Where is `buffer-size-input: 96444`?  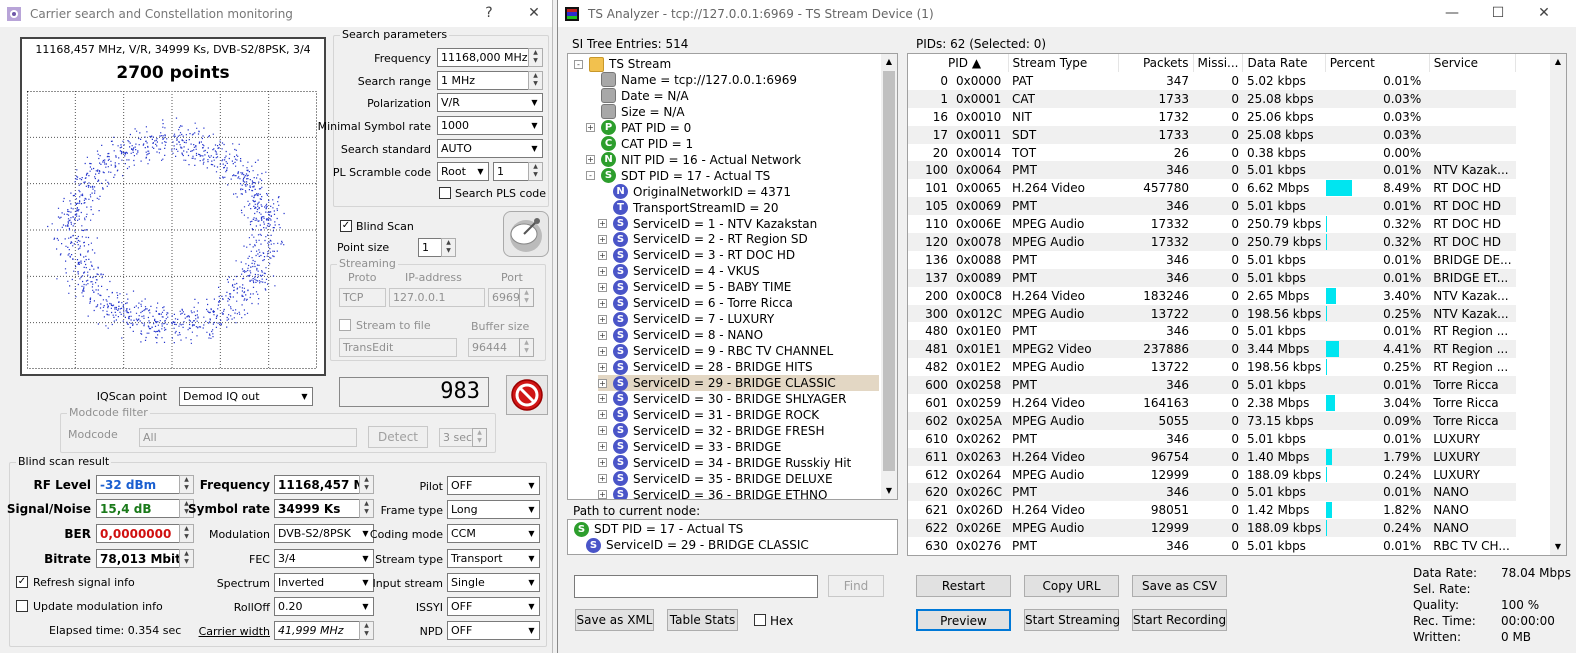 buffer-size-input: 96444 is located at coordinates (494, 347).